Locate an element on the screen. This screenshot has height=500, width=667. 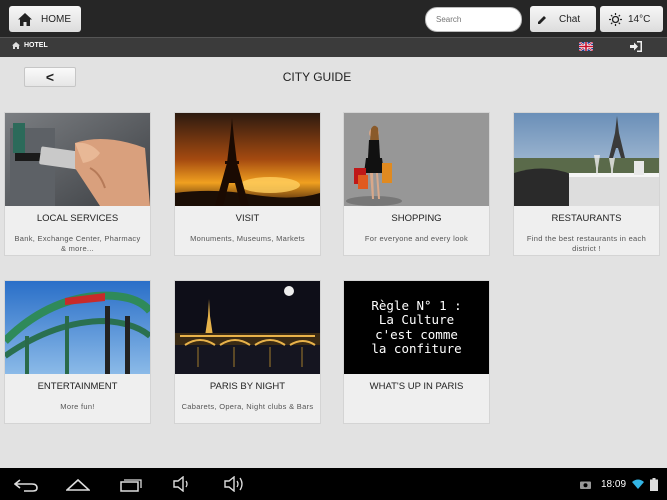
chat-button: Chat is located at coordinates (563, 19).